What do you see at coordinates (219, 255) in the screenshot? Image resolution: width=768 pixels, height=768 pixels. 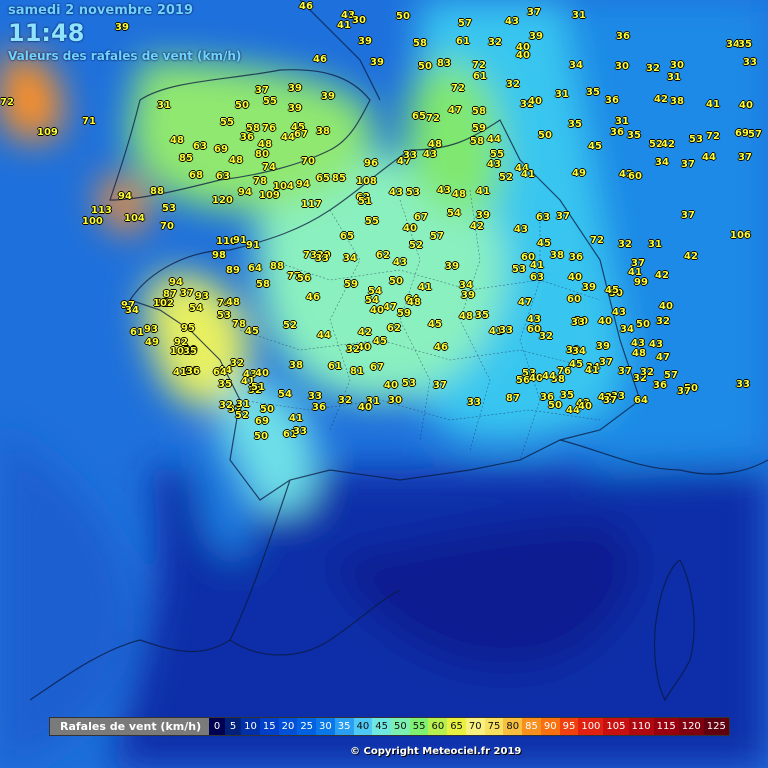 I see `station-gust-value: 98` at bounding box center [219, 255].